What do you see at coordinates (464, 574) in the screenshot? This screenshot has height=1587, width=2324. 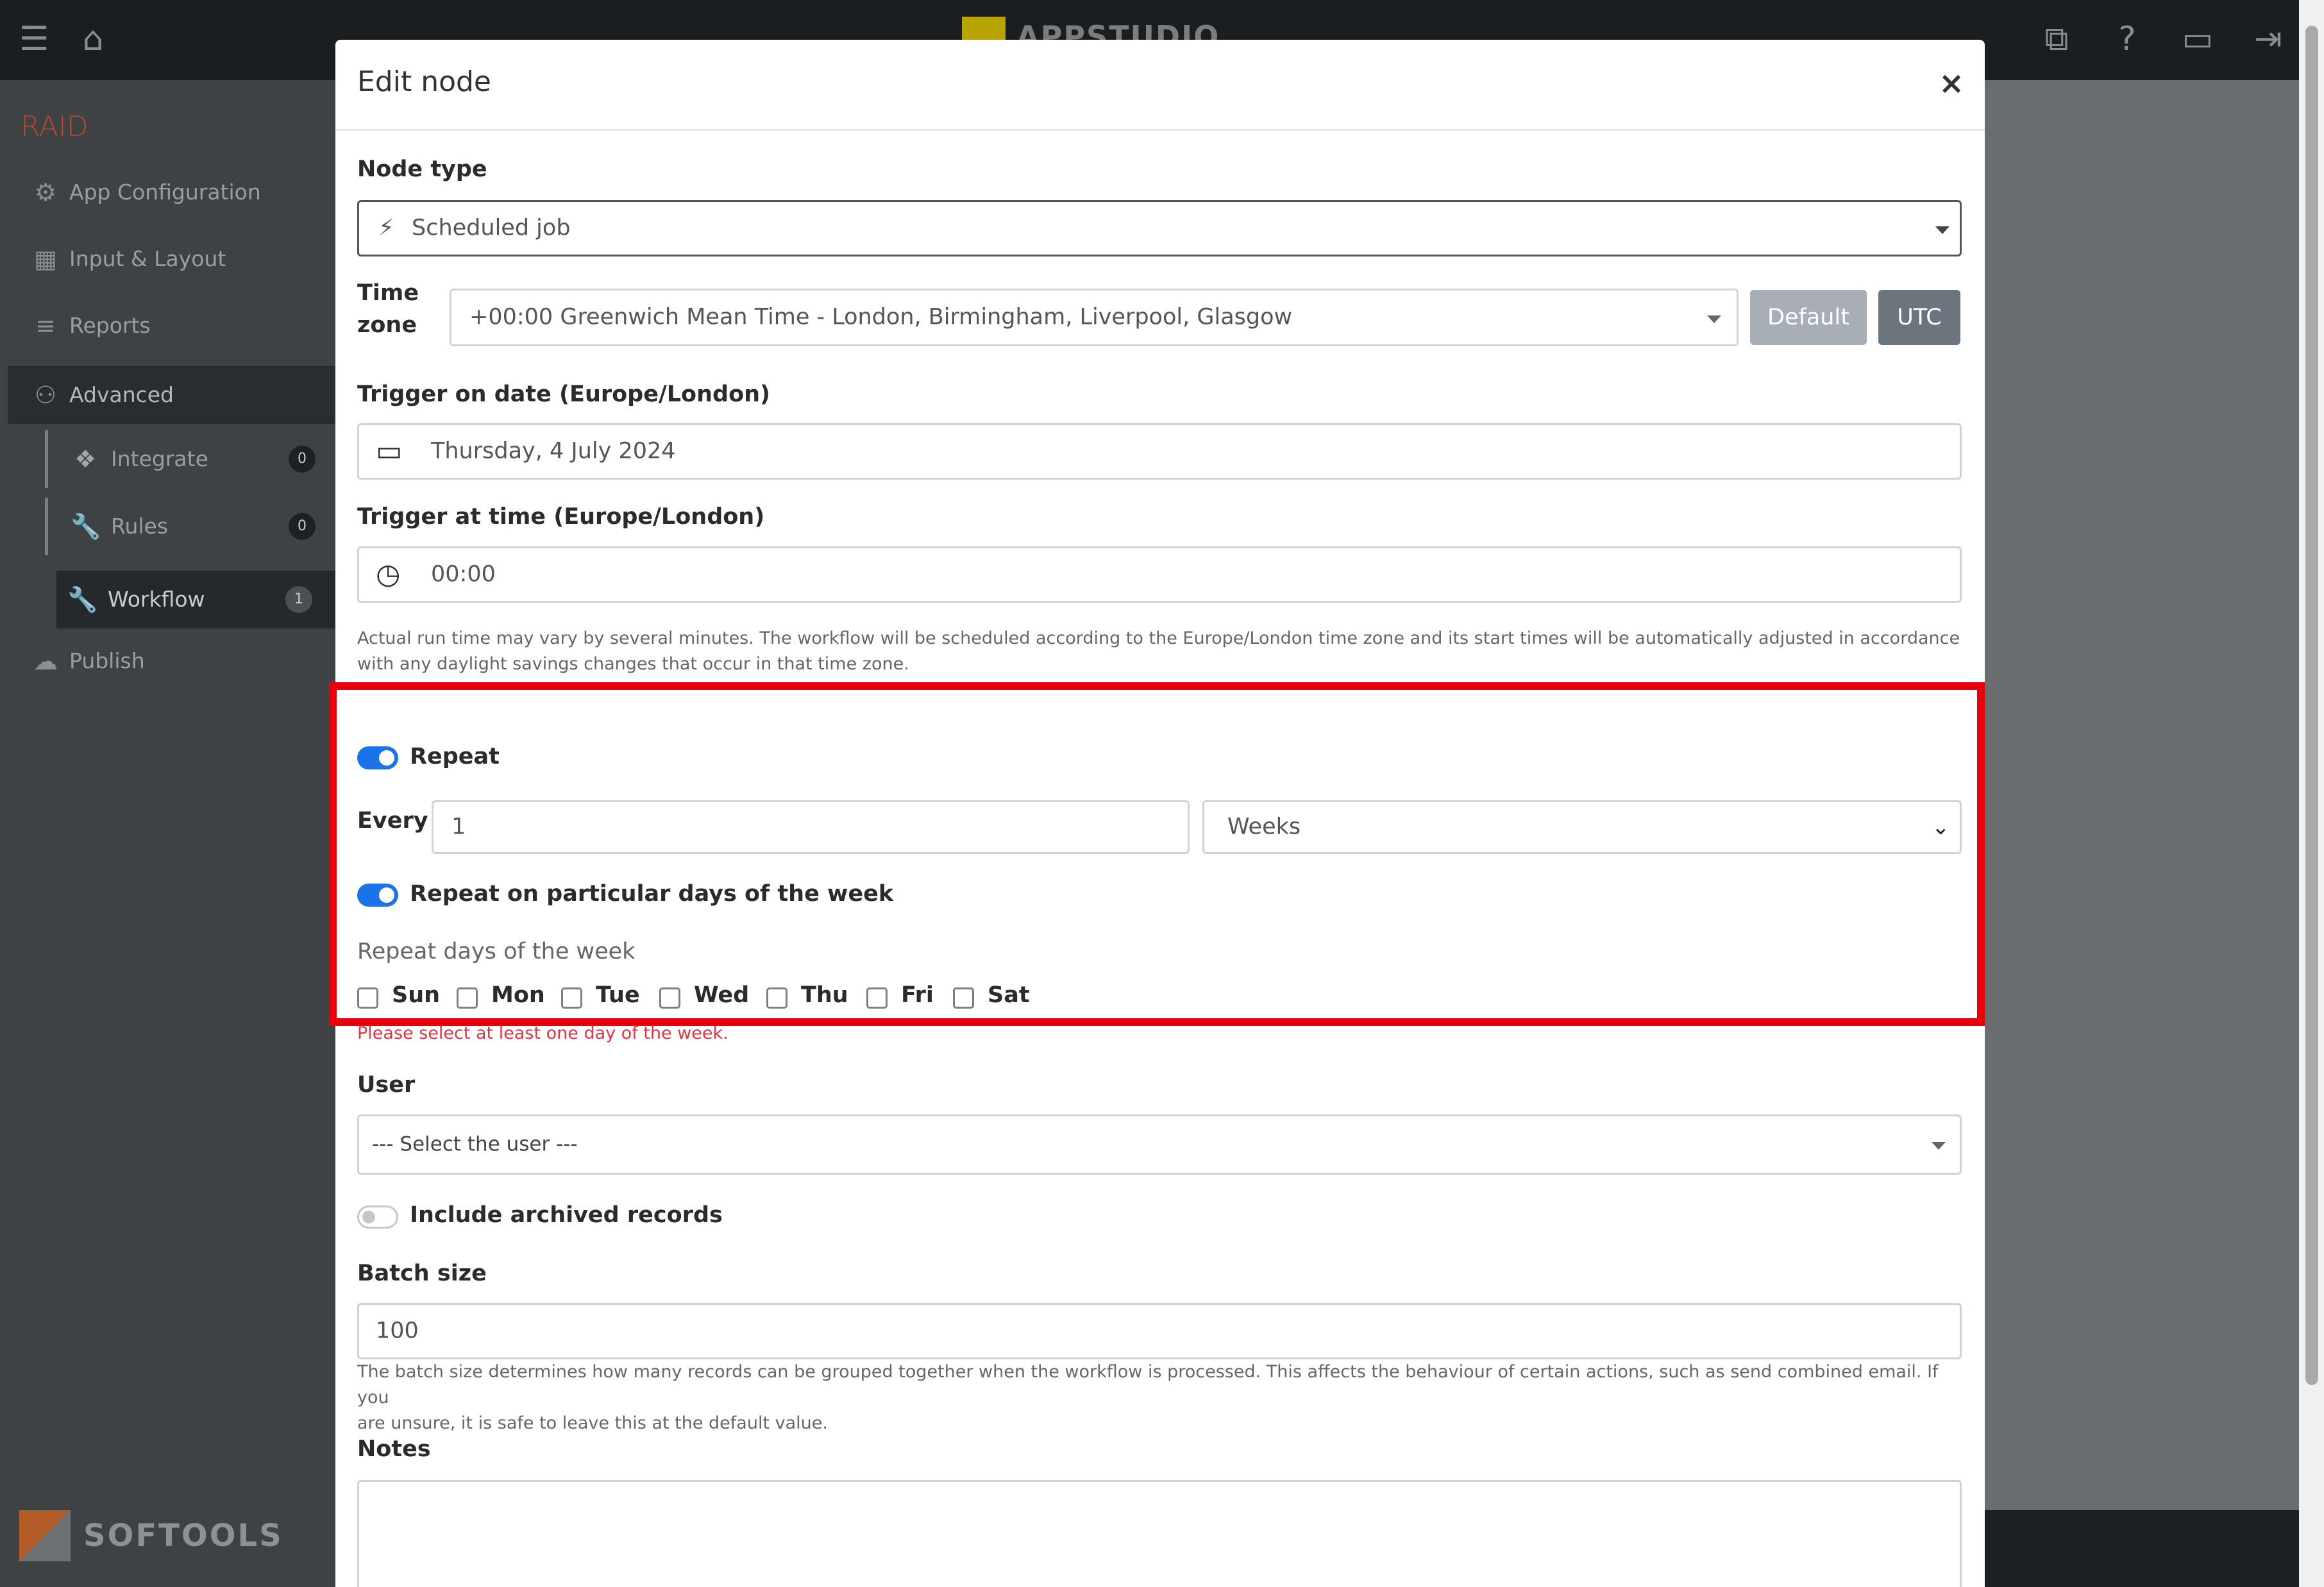 I see `trigger-time-value: 00:00` at bounding box center [464, 574].